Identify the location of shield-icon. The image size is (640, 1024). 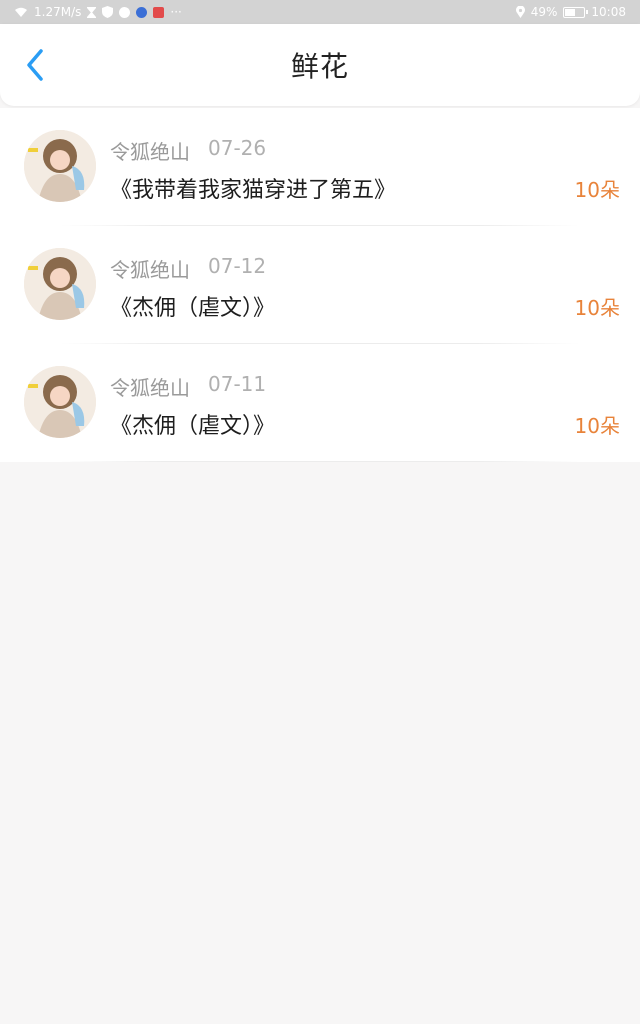
(108, 12).